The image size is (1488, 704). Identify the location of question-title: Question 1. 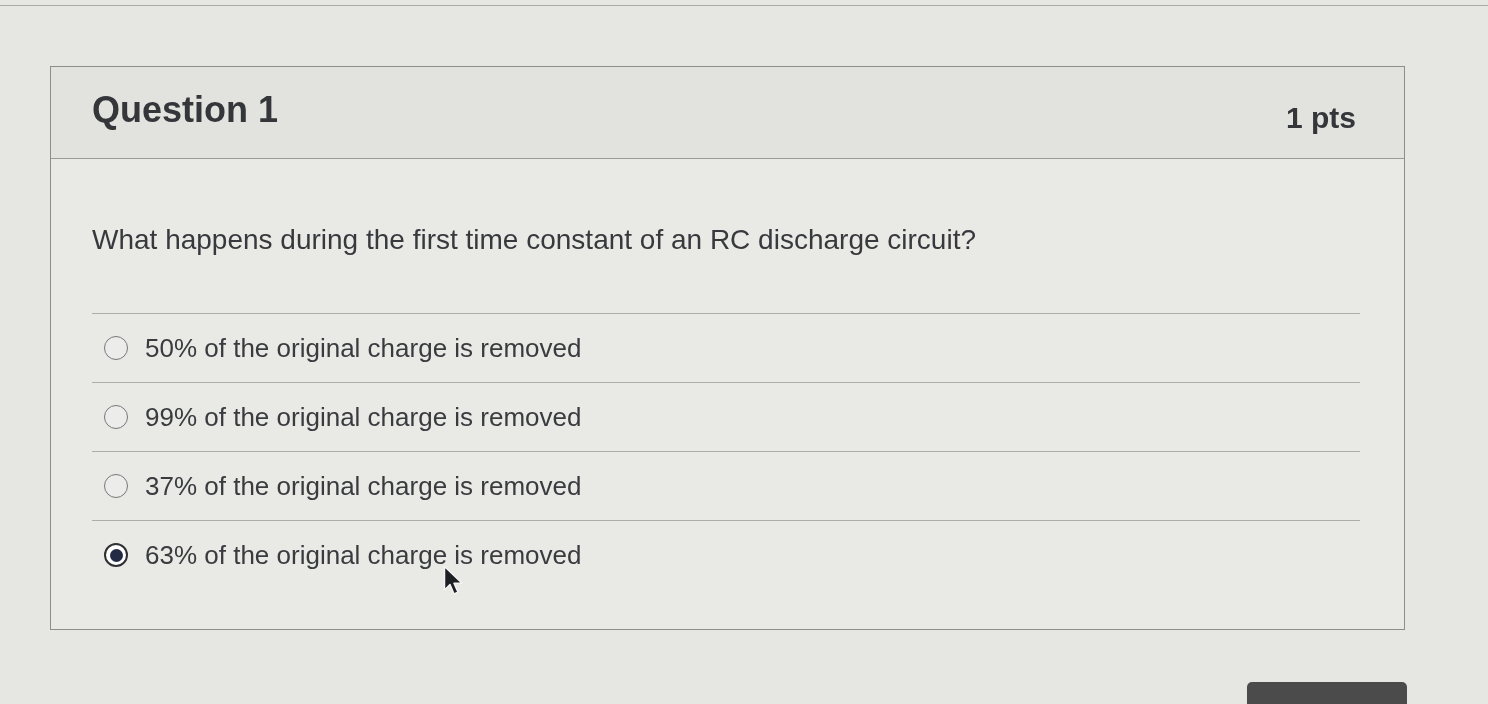
(185, 109).